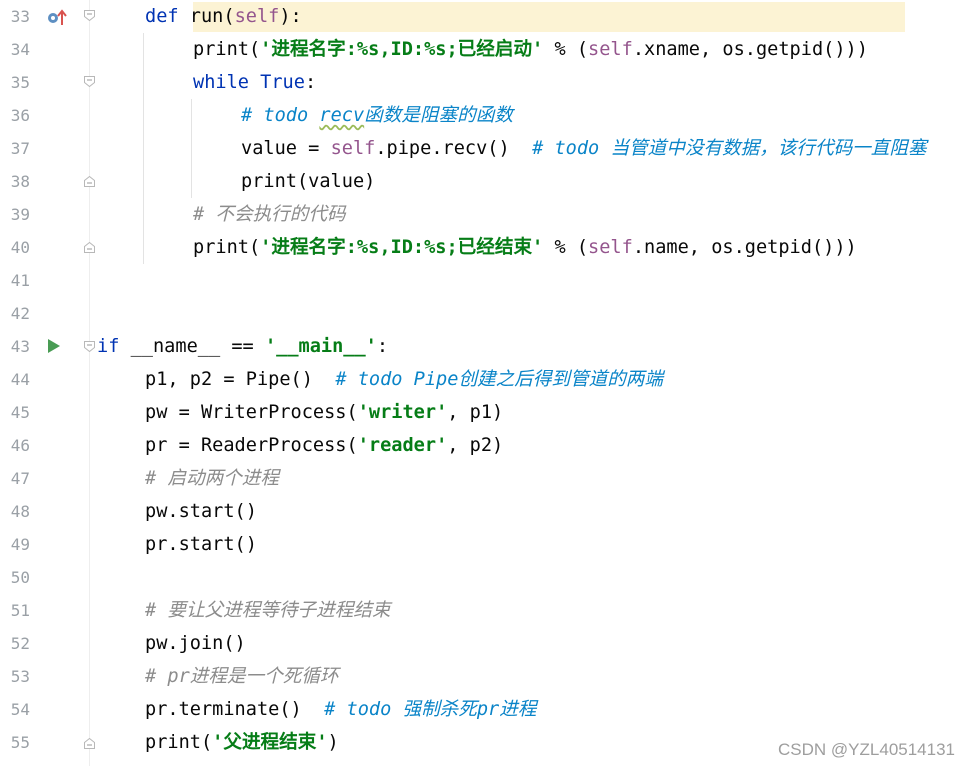  What do you see at coordinates (483, 511) in the screenshot?
I see `code-line: 48 pw.start()` at bounding box center [483, 511].